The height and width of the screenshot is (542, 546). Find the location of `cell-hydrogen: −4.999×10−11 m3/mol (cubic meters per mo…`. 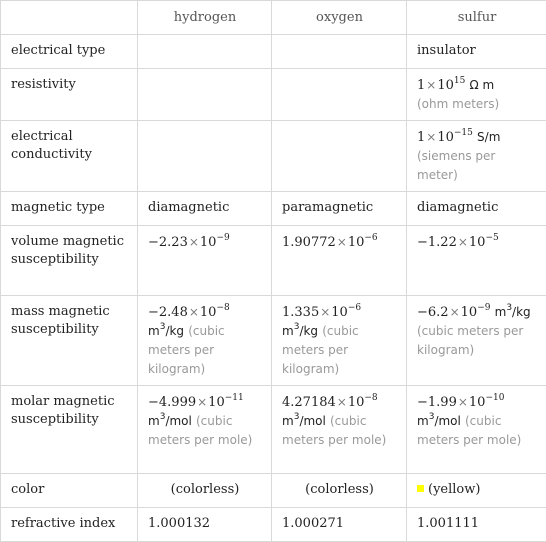

cell-hydrogen: −4.999×10−11 m3/mol (cubic meters per mo… is located at coordinates (205, 430).